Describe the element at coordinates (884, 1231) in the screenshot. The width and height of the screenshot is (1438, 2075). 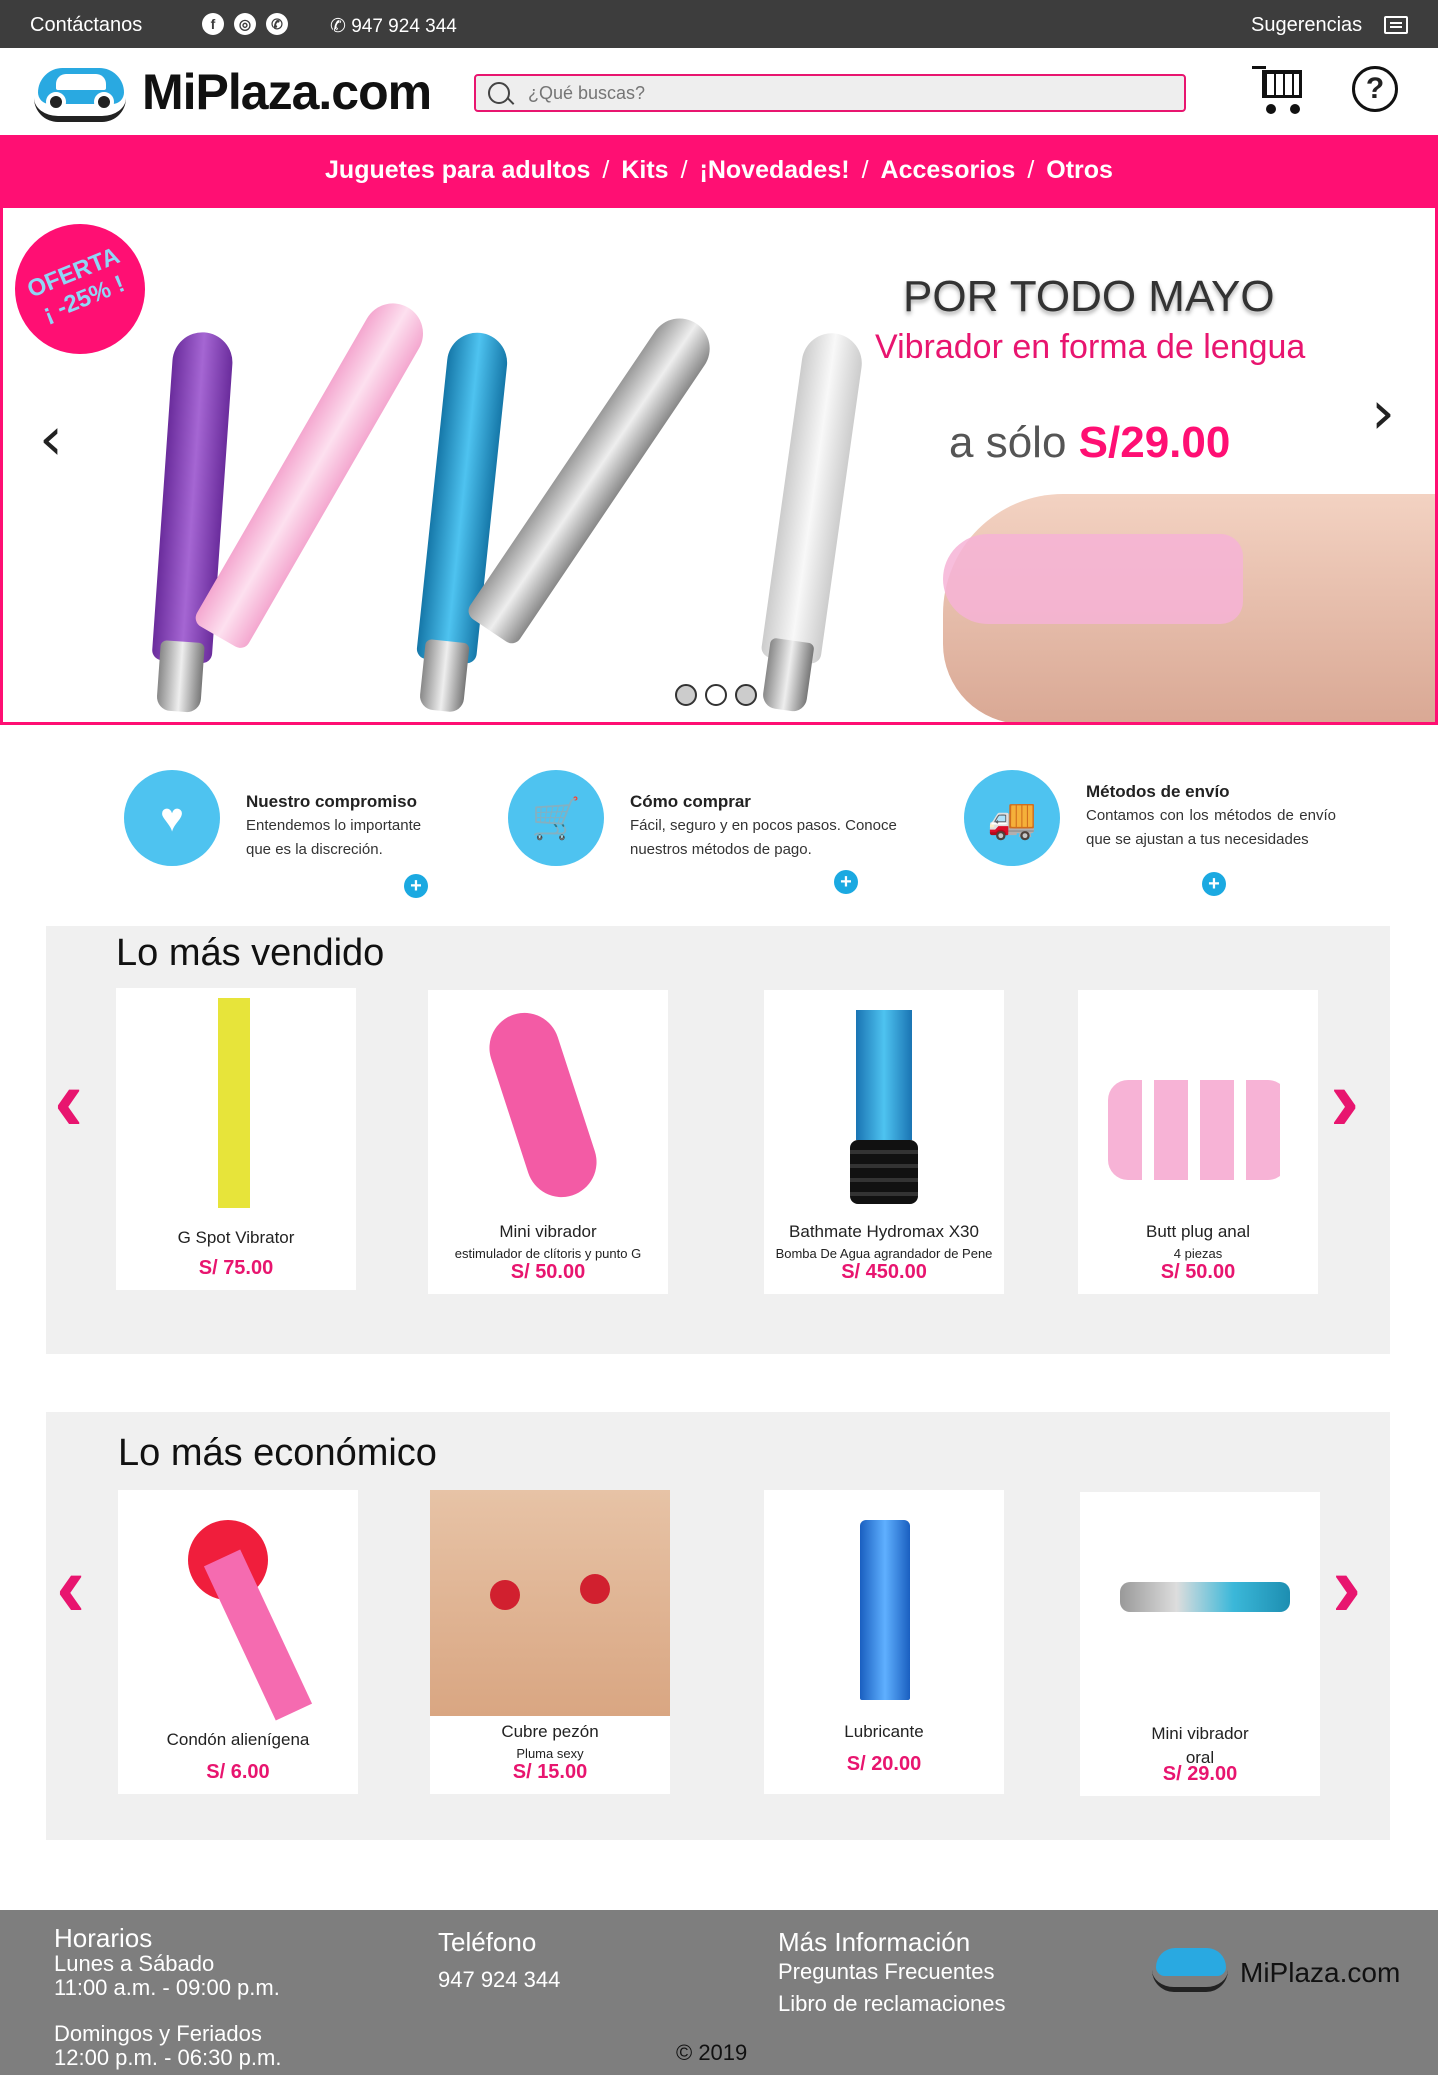
I see `product-name: Bathmate Hydromax X30` at that location.